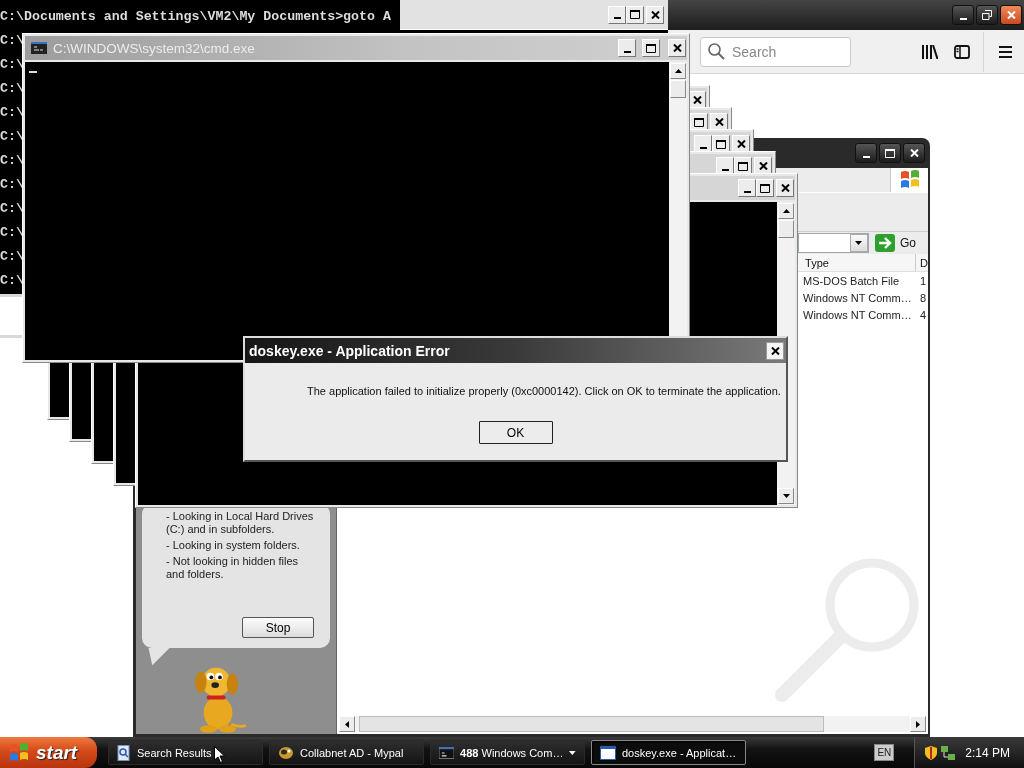  Describe the element at coordinates (923, 297) in the screenshot. I see `table-cell-text: 8` at that location.